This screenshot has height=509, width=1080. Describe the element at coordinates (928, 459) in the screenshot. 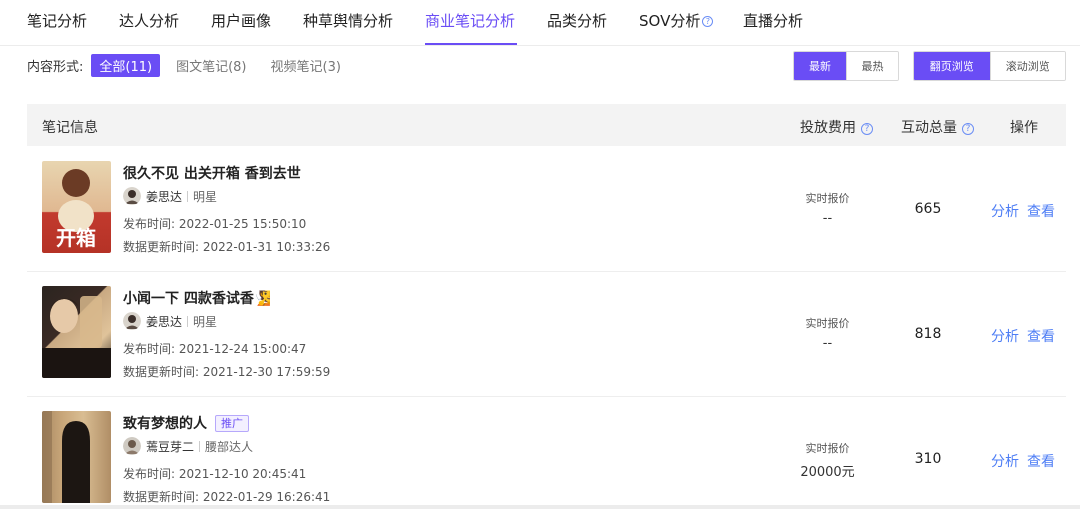

I see `interaction-count: 310` at that location.